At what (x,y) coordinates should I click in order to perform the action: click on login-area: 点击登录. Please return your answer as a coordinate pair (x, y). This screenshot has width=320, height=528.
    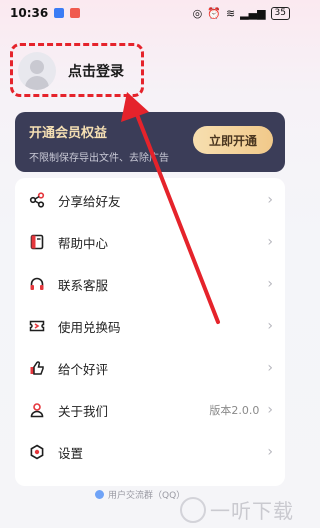
    Looking at the image, I should click on (79, 71).